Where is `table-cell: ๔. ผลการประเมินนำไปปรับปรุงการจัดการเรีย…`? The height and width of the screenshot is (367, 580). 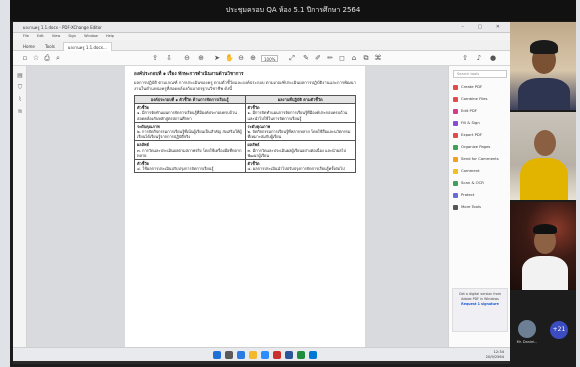
table-cell: ๔. ผลการประเมินนำไปปรับปรุงการจัดการเรีย… is located at coordinates (296, 169).